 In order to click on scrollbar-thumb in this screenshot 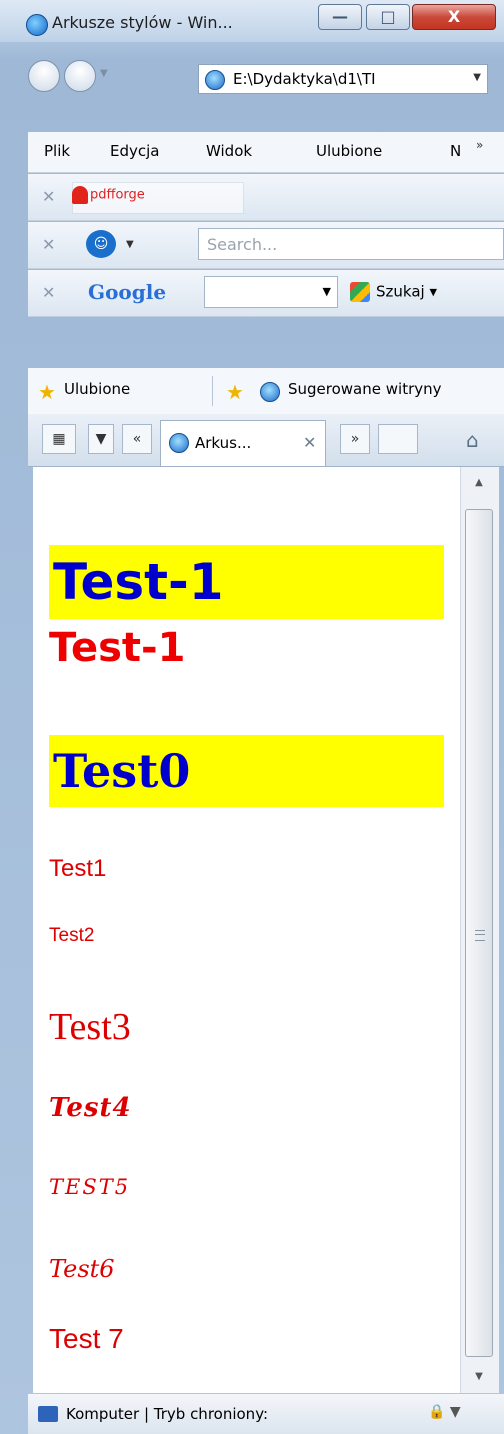, I will do `click(479, 933)`.